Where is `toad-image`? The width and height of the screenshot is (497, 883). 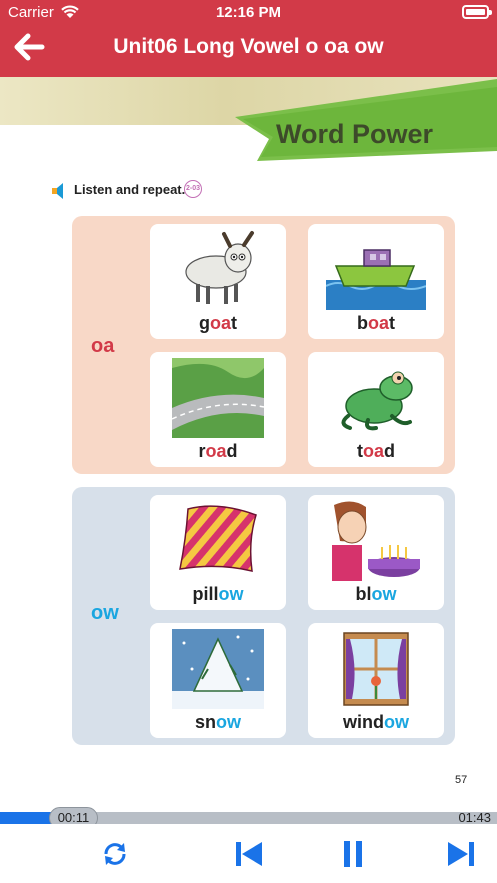 toad-image is located at coordinates (377, 401).